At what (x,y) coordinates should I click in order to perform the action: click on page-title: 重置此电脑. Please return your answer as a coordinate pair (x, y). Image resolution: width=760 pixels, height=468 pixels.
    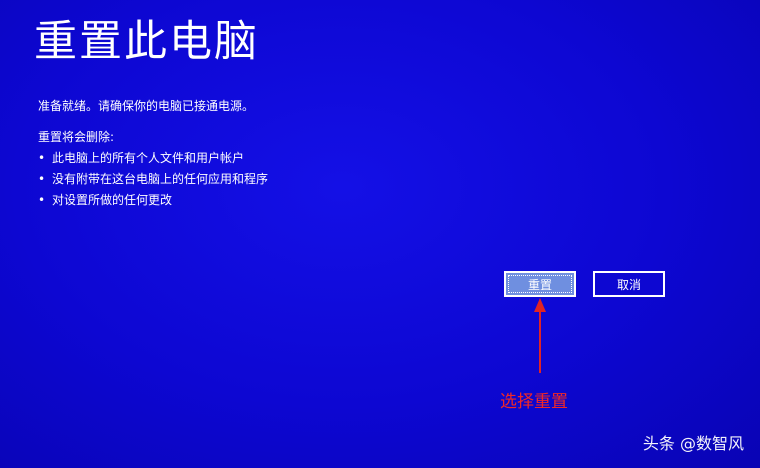
    Looking at the image, I should click on (146, 42).